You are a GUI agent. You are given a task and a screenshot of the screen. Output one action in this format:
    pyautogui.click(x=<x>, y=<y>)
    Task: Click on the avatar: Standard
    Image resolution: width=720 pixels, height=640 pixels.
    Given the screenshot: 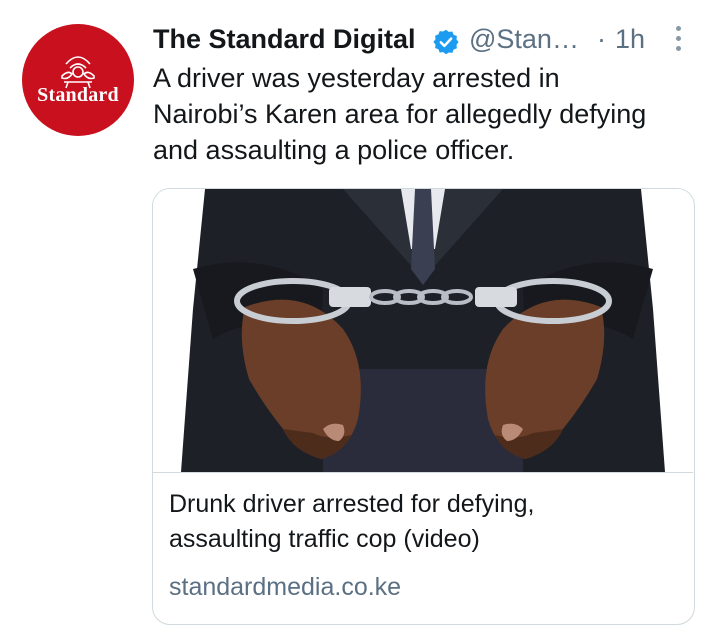 What is the action you would take?
    pyautogui.click(x=78, y=80)
    